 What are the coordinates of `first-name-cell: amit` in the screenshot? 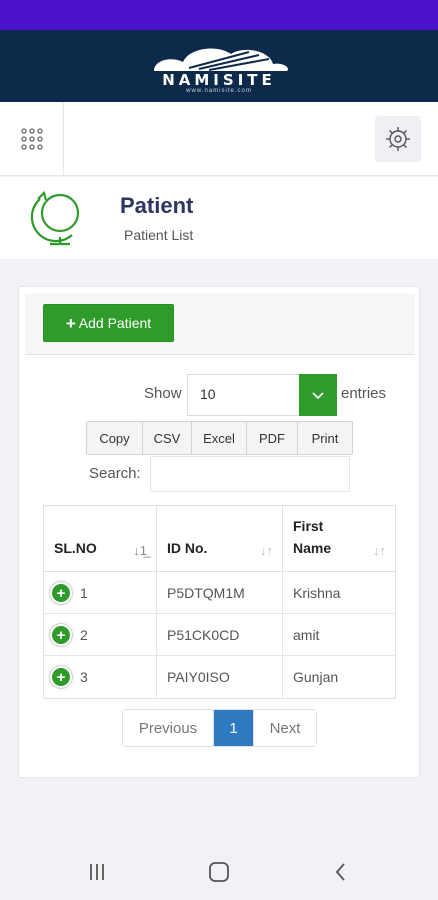 It's located at (306, 635).